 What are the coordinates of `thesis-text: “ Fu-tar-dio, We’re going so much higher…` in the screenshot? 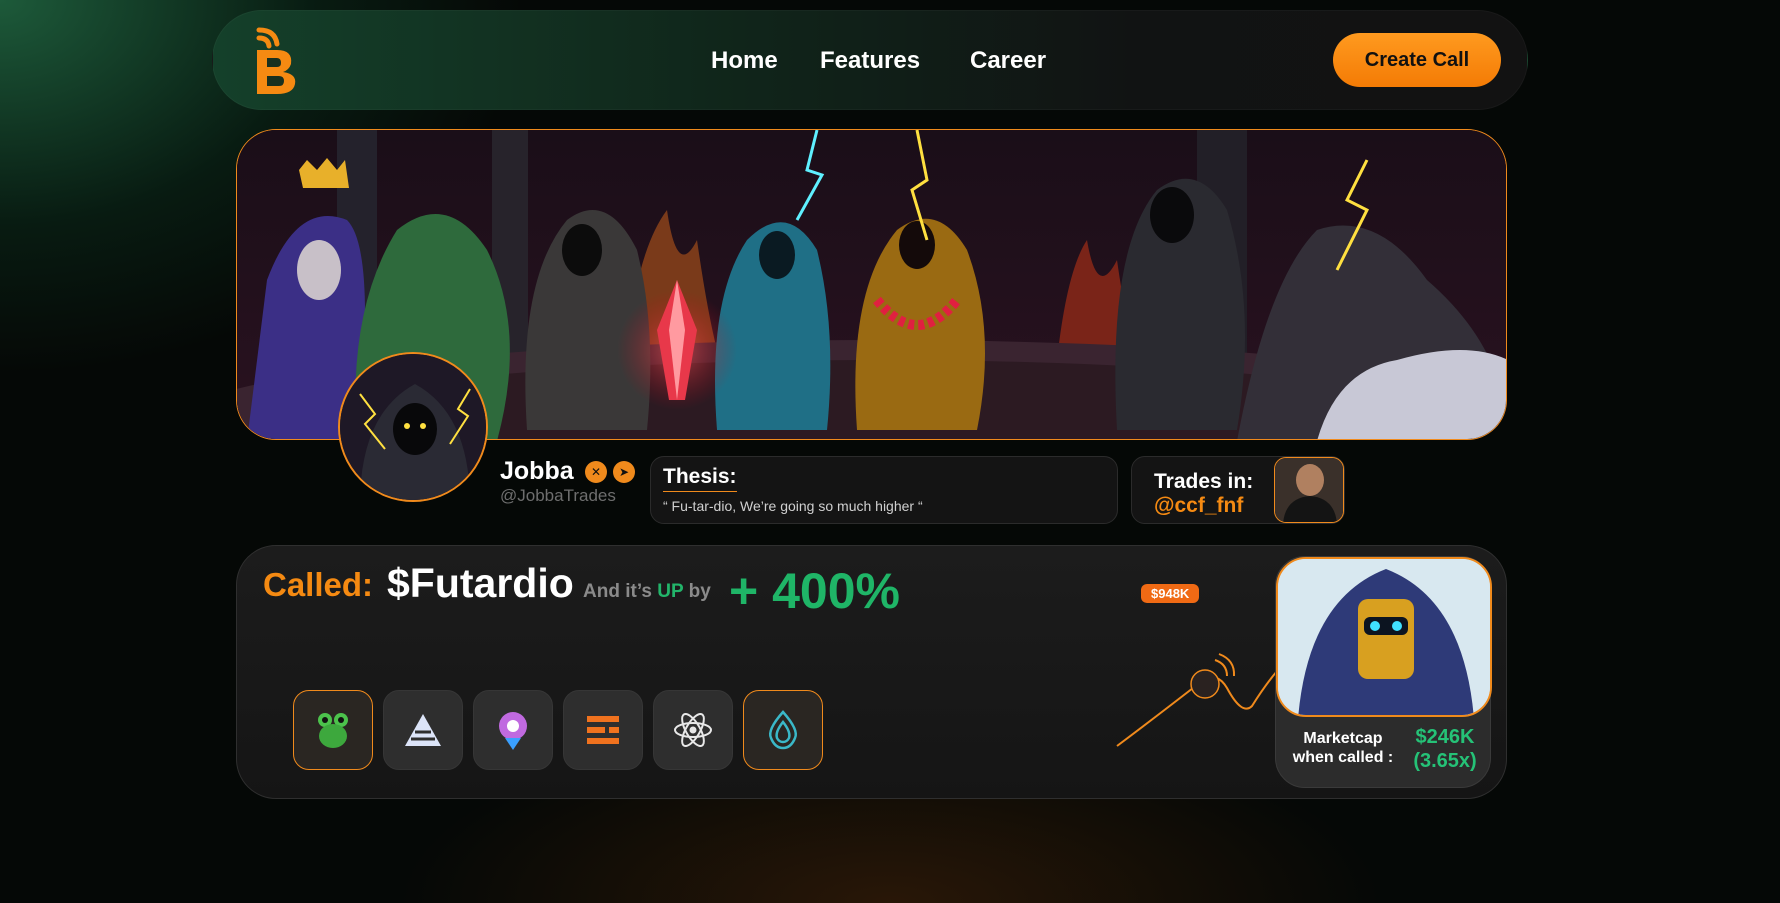 It's located at (793, 506).